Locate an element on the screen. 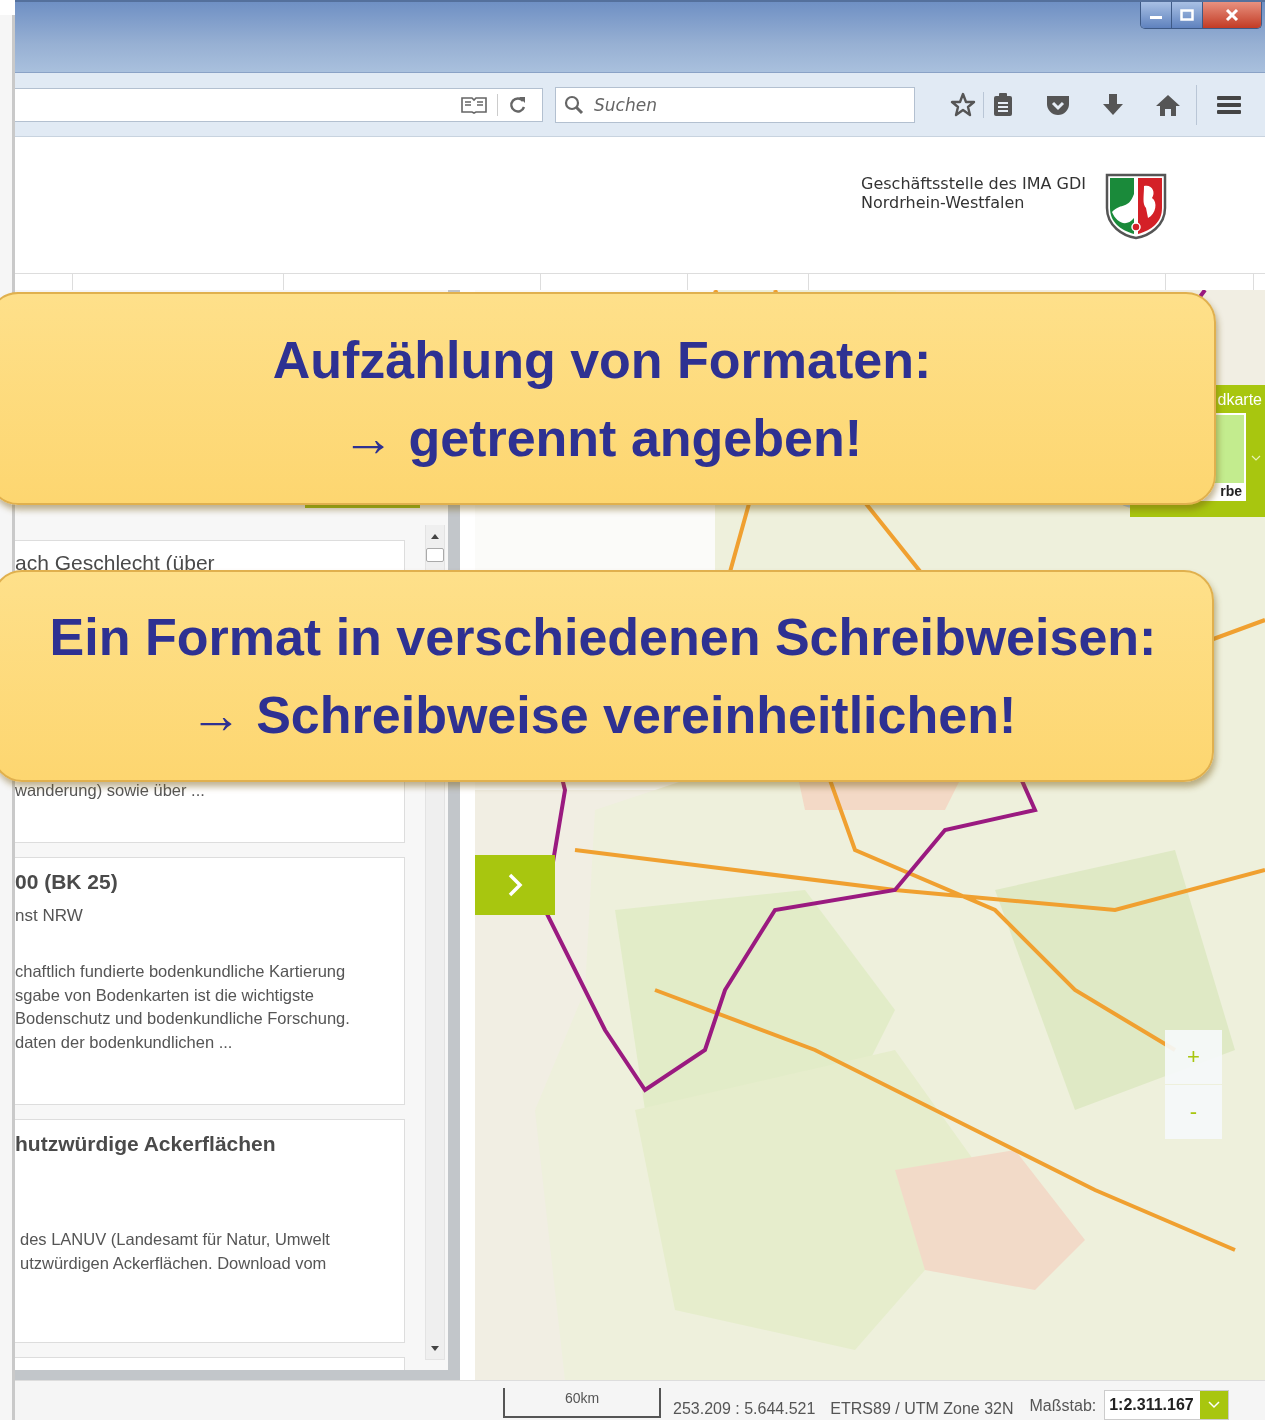 This screenshot has height=1420, width=1265. maximize-icon is located at coordinates (1187, 15).